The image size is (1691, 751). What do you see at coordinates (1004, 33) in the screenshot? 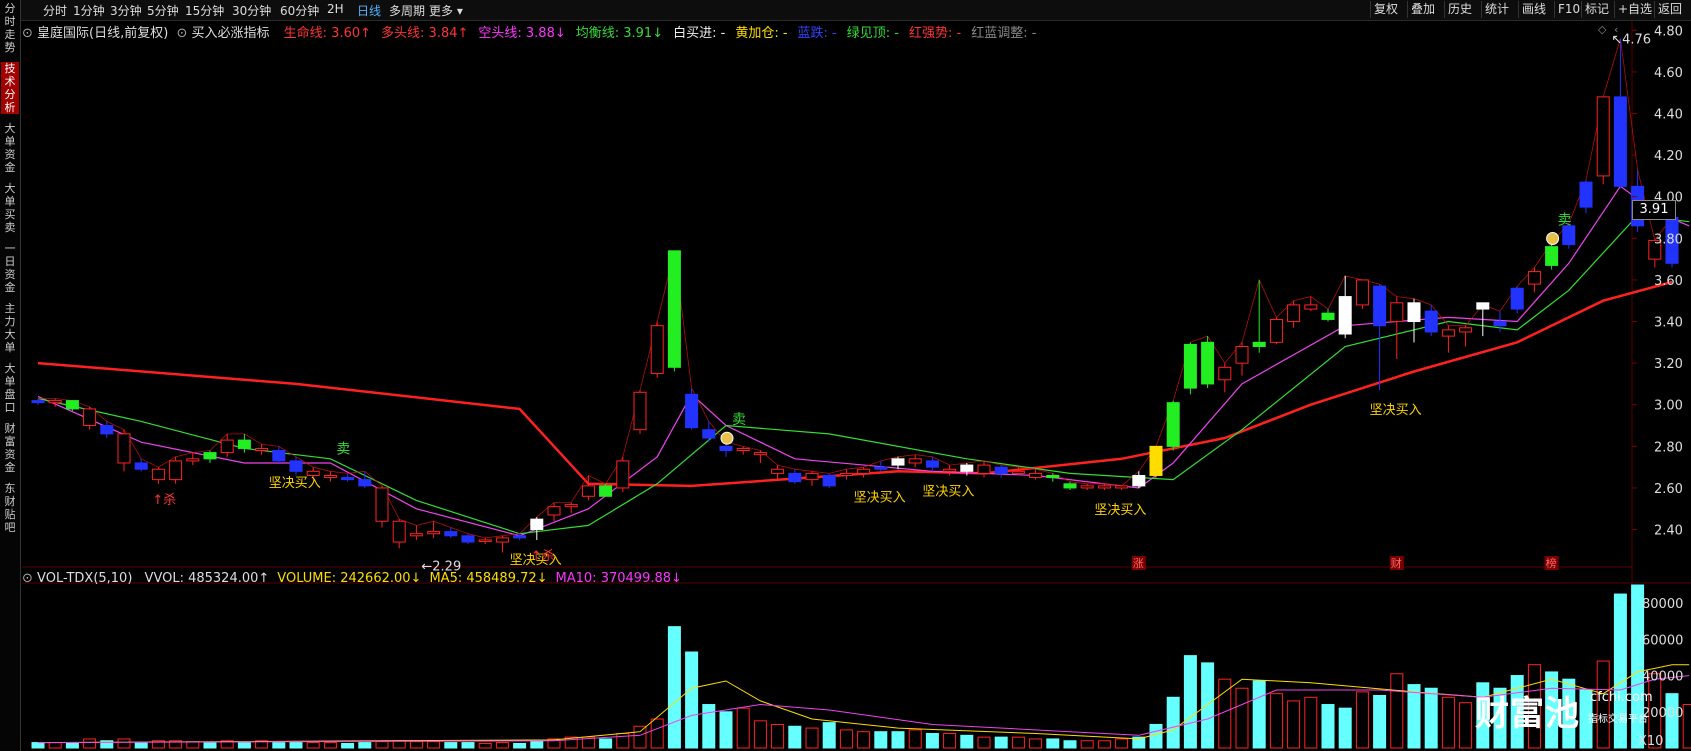
I see `indicator-value-9: 红蓝调整: -` at bounding box center [1004, 33].